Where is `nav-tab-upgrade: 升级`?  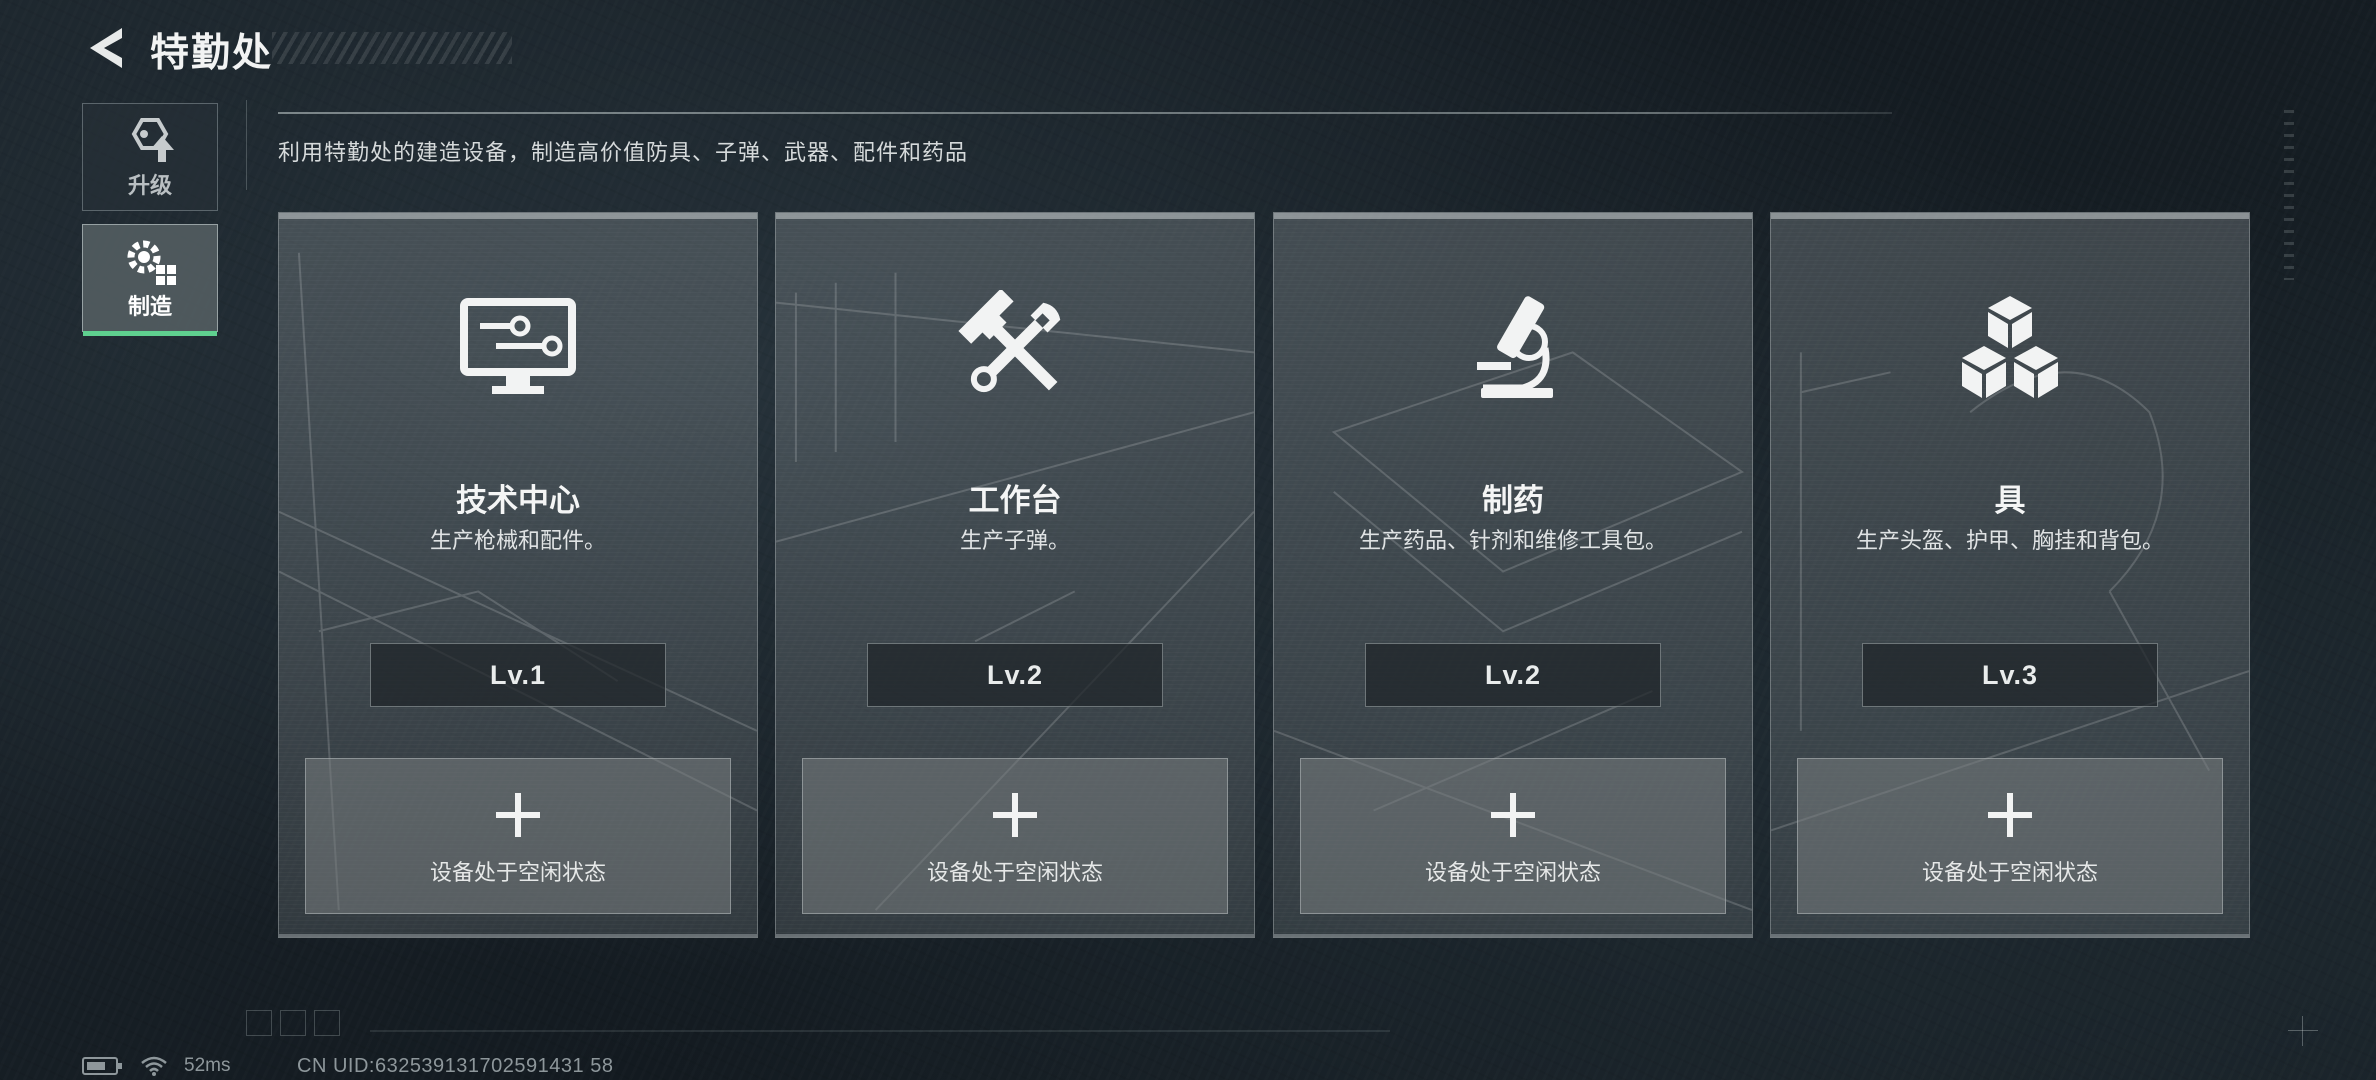
nav-tab-upgrade: 升级 is located at coordinates (150, 157).